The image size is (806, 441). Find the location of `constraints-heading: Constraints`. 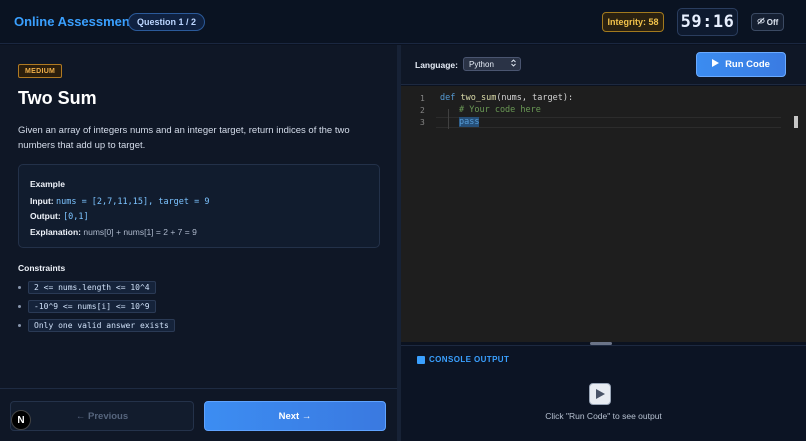

constraints-heading: Constraints is located at coordinates (42, 268).